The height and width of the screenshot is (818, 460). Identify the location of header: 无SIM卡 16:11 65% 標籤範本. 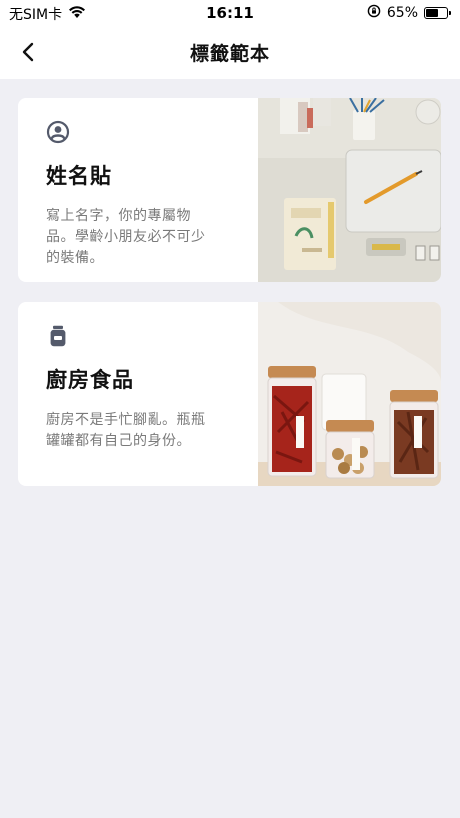
(230, 39).